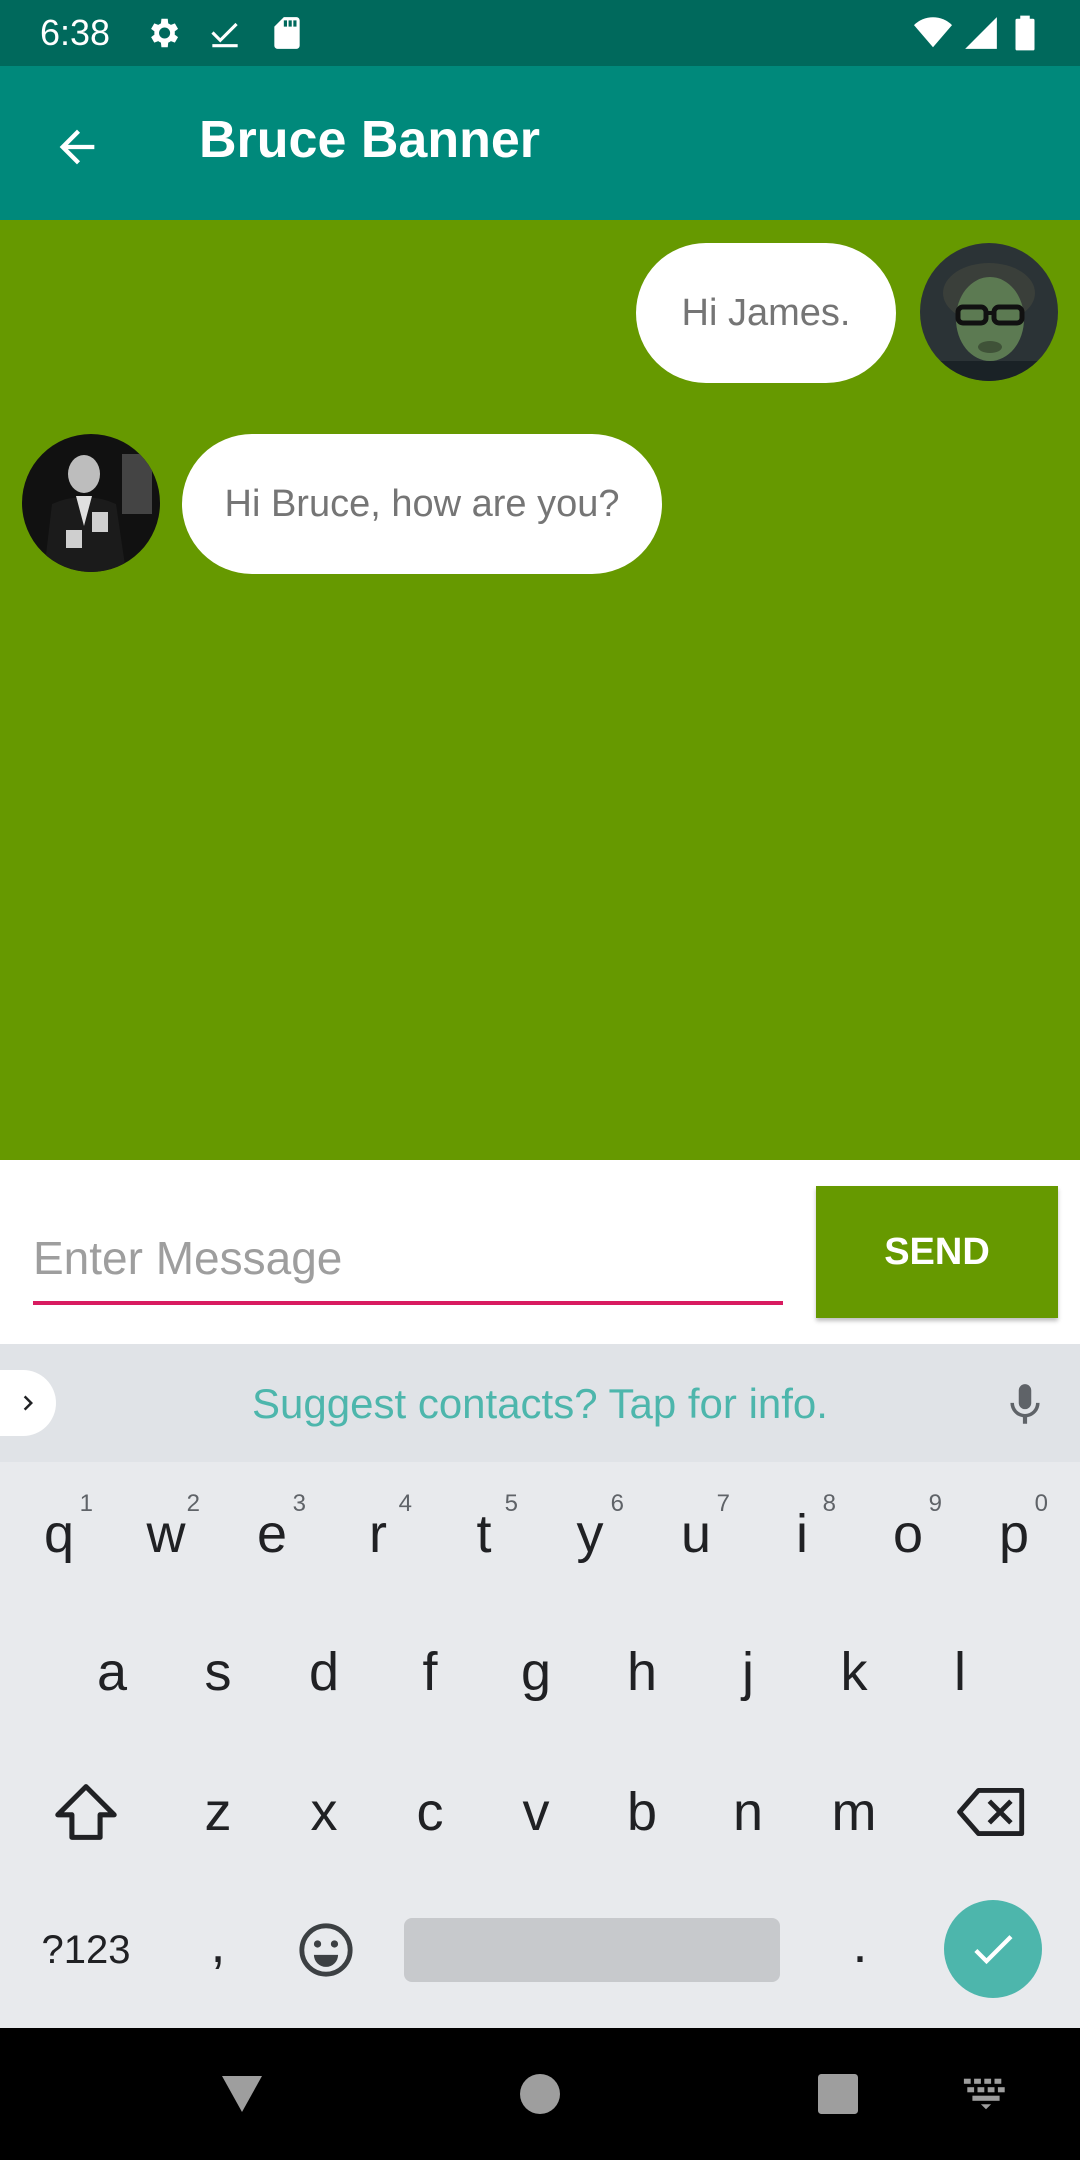 This screenshot has width=1080, height=2160. I want to click on avatar-bruce, so click(989, 312).